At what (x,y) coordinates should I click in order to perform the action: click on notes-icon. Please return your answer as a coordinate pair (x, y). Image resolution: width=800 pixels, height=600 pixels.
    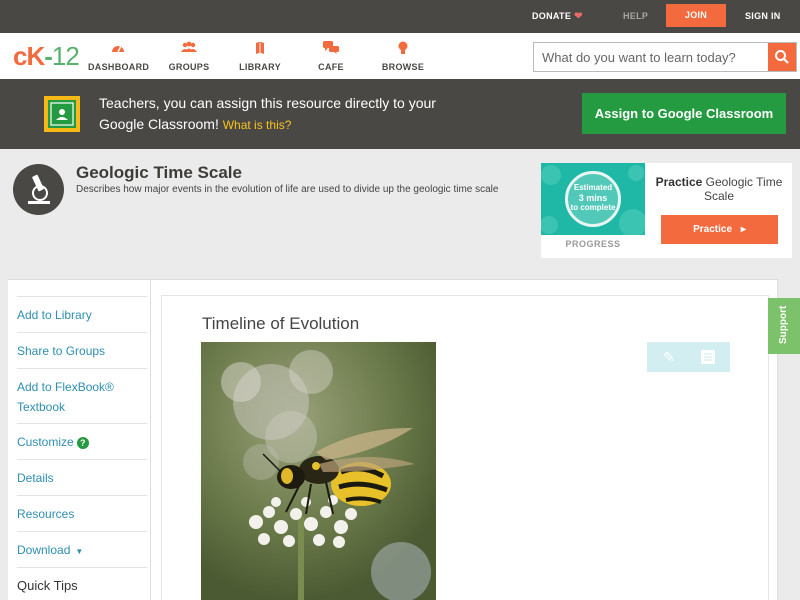
    Looking at the image, I should click on (708, 357).